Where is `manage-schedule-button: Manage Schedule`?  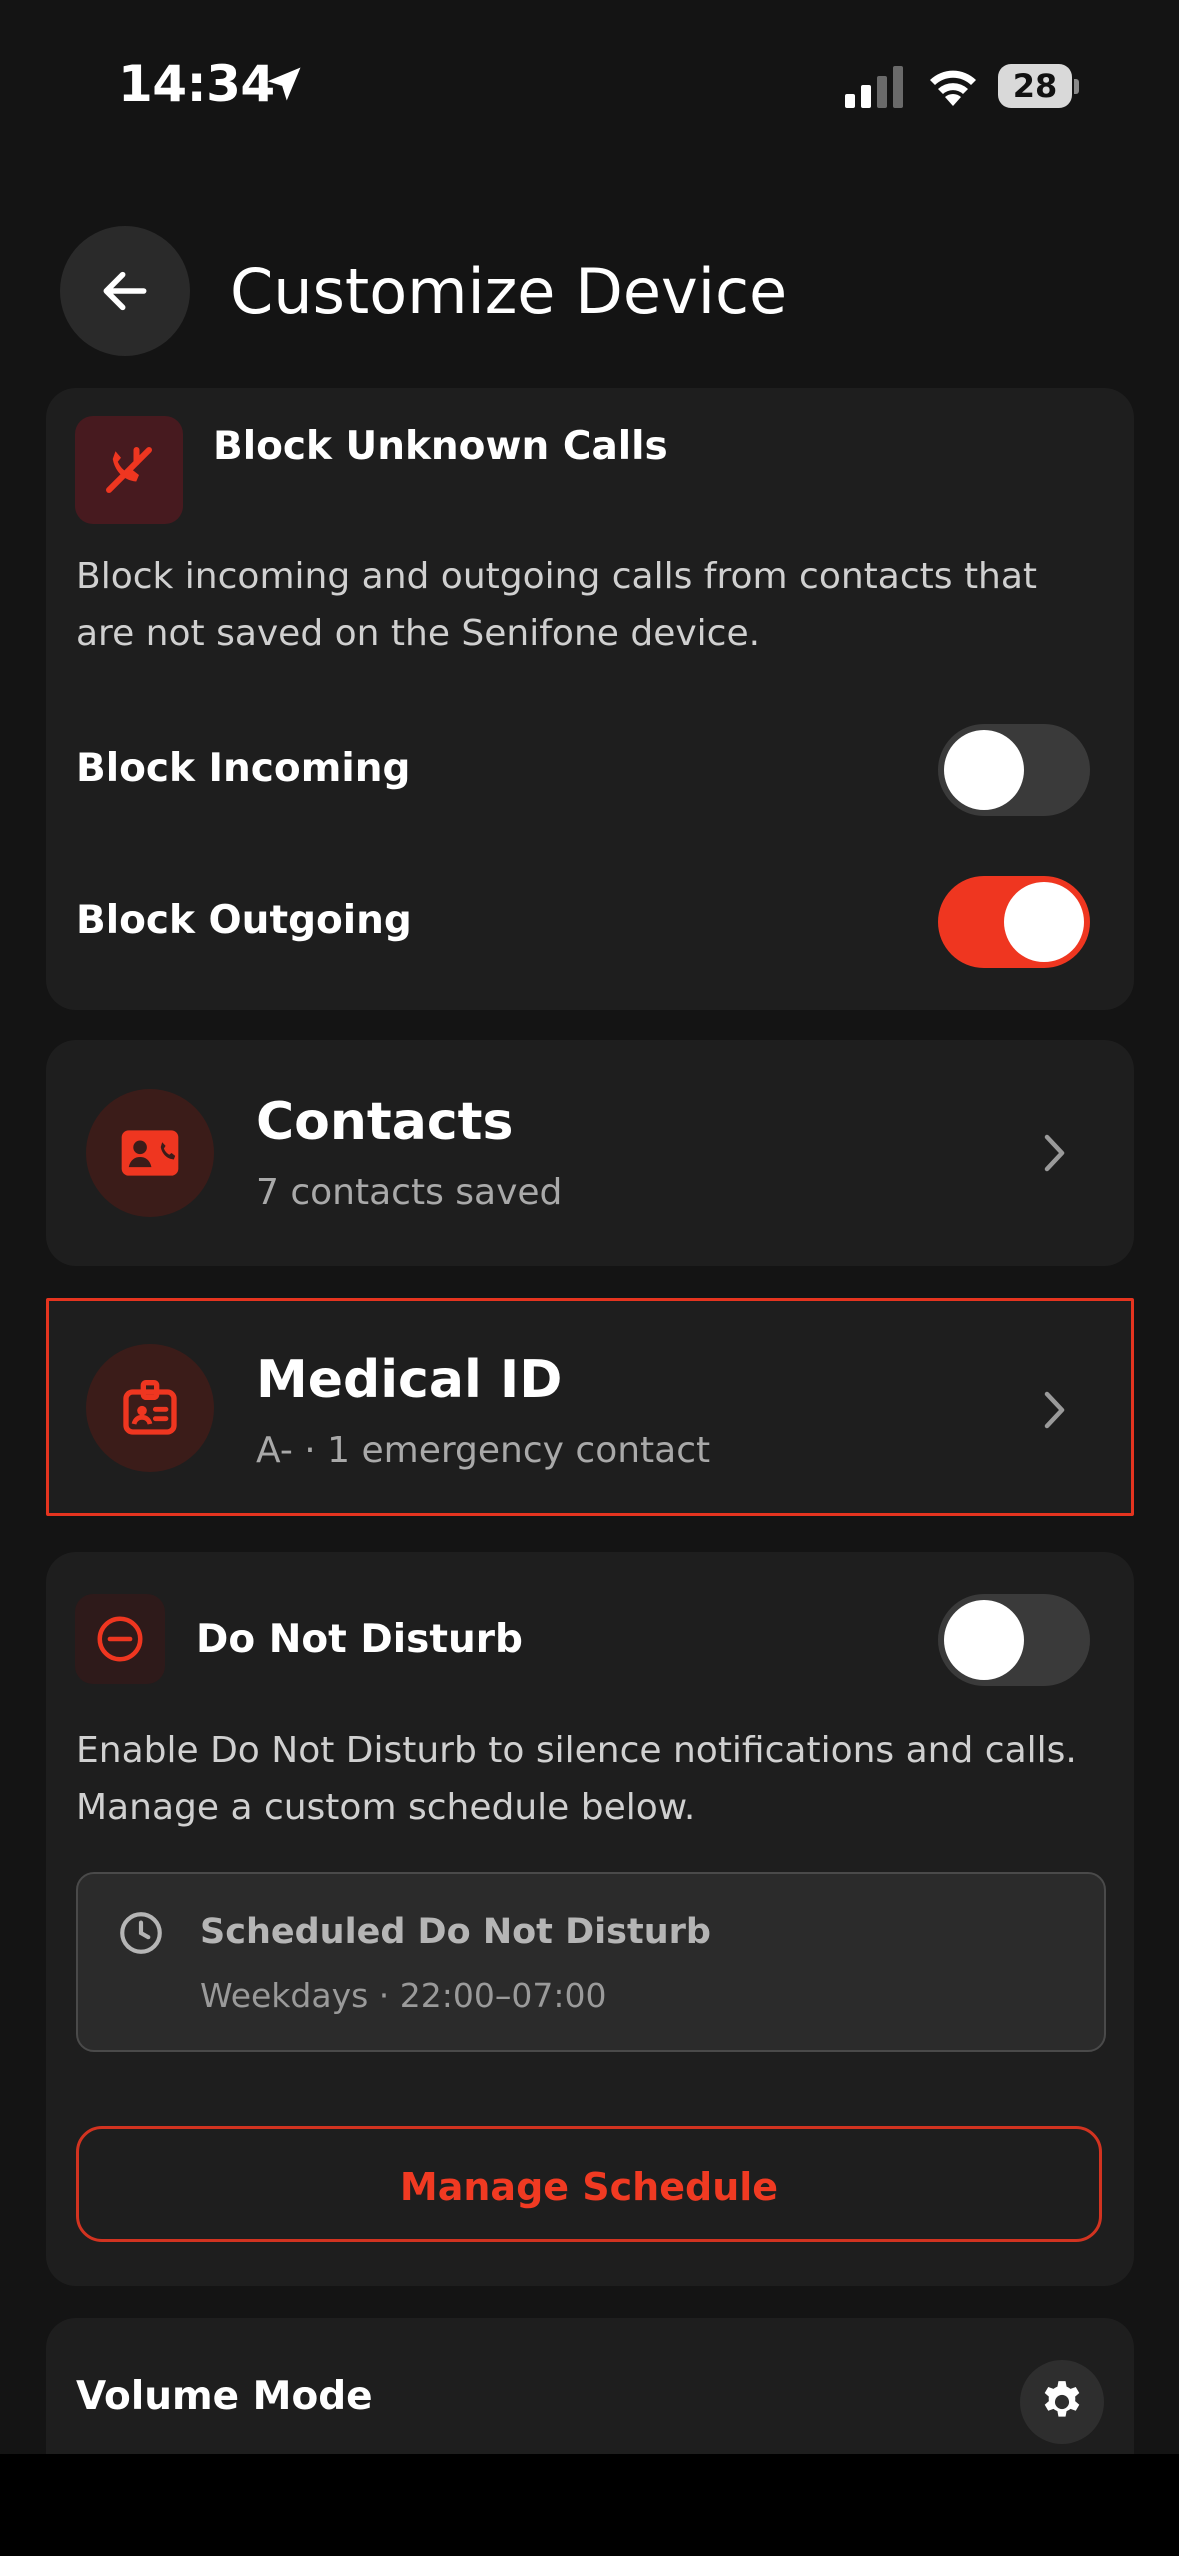
manage-schedule-button: Manage Schedule is located at coordinates (589, 2184).